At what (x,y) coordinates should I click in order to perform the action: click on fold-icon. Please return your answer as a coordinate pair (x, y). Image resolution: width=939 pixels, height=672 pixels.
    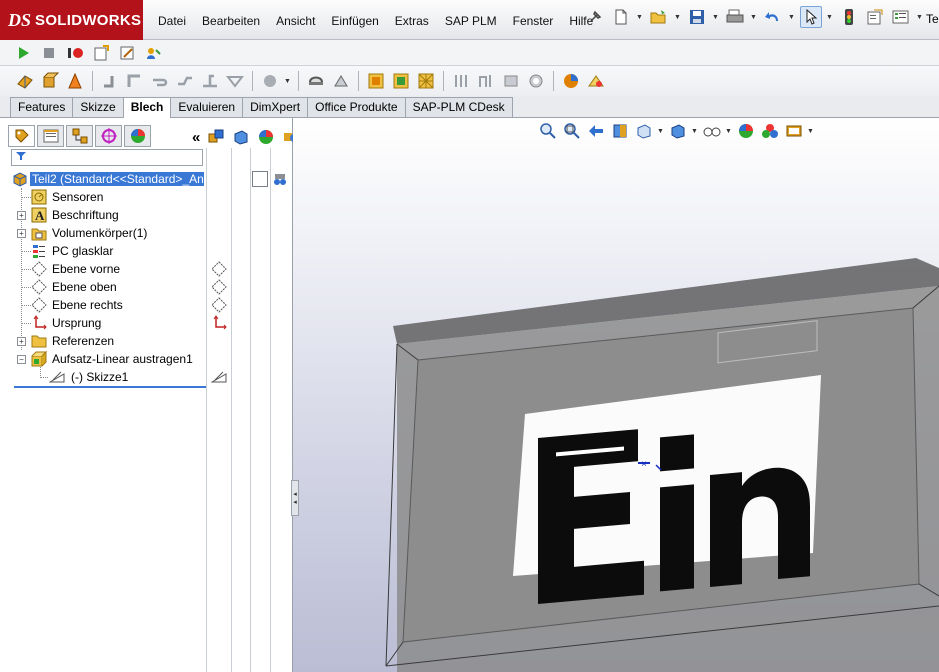
    Looking at the image, I should click on (401, 81).